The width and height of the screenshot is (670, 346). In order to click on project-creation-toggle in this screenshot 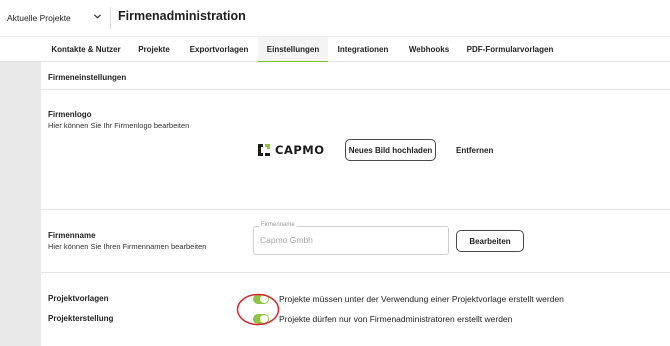, I will do `click(261, 319)`.